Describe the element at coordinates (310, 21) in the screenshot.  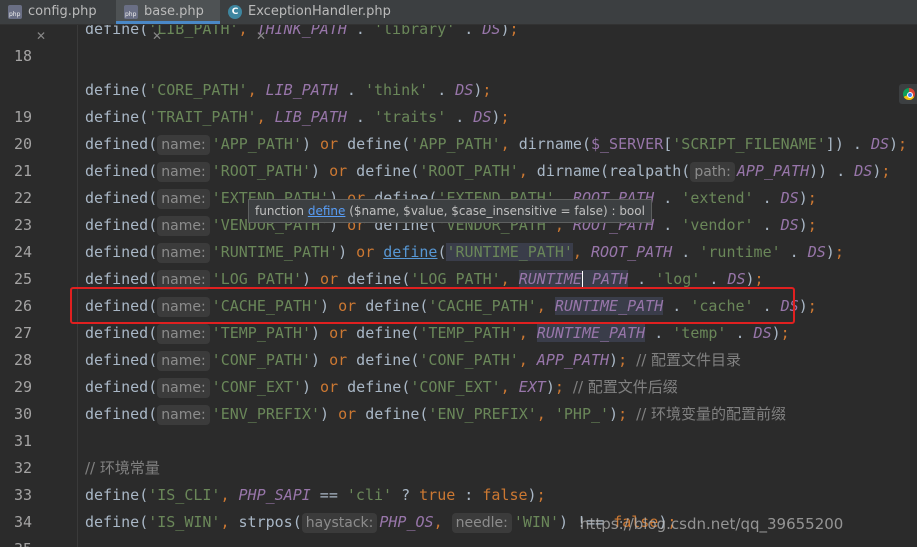
I see `tab-exceptionhandler-php: C ExceptionHandler.php ✕` at that location.